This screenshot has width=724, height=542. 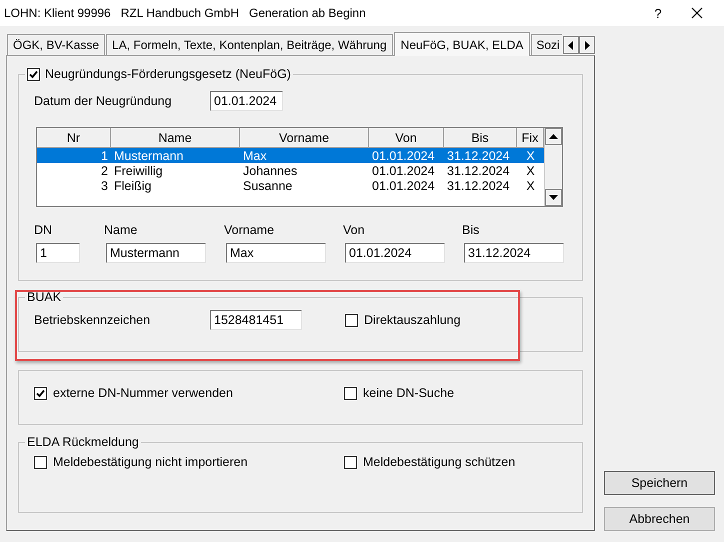 I want to click on date-field: 01.01.2024, so click(x=246, y=101).